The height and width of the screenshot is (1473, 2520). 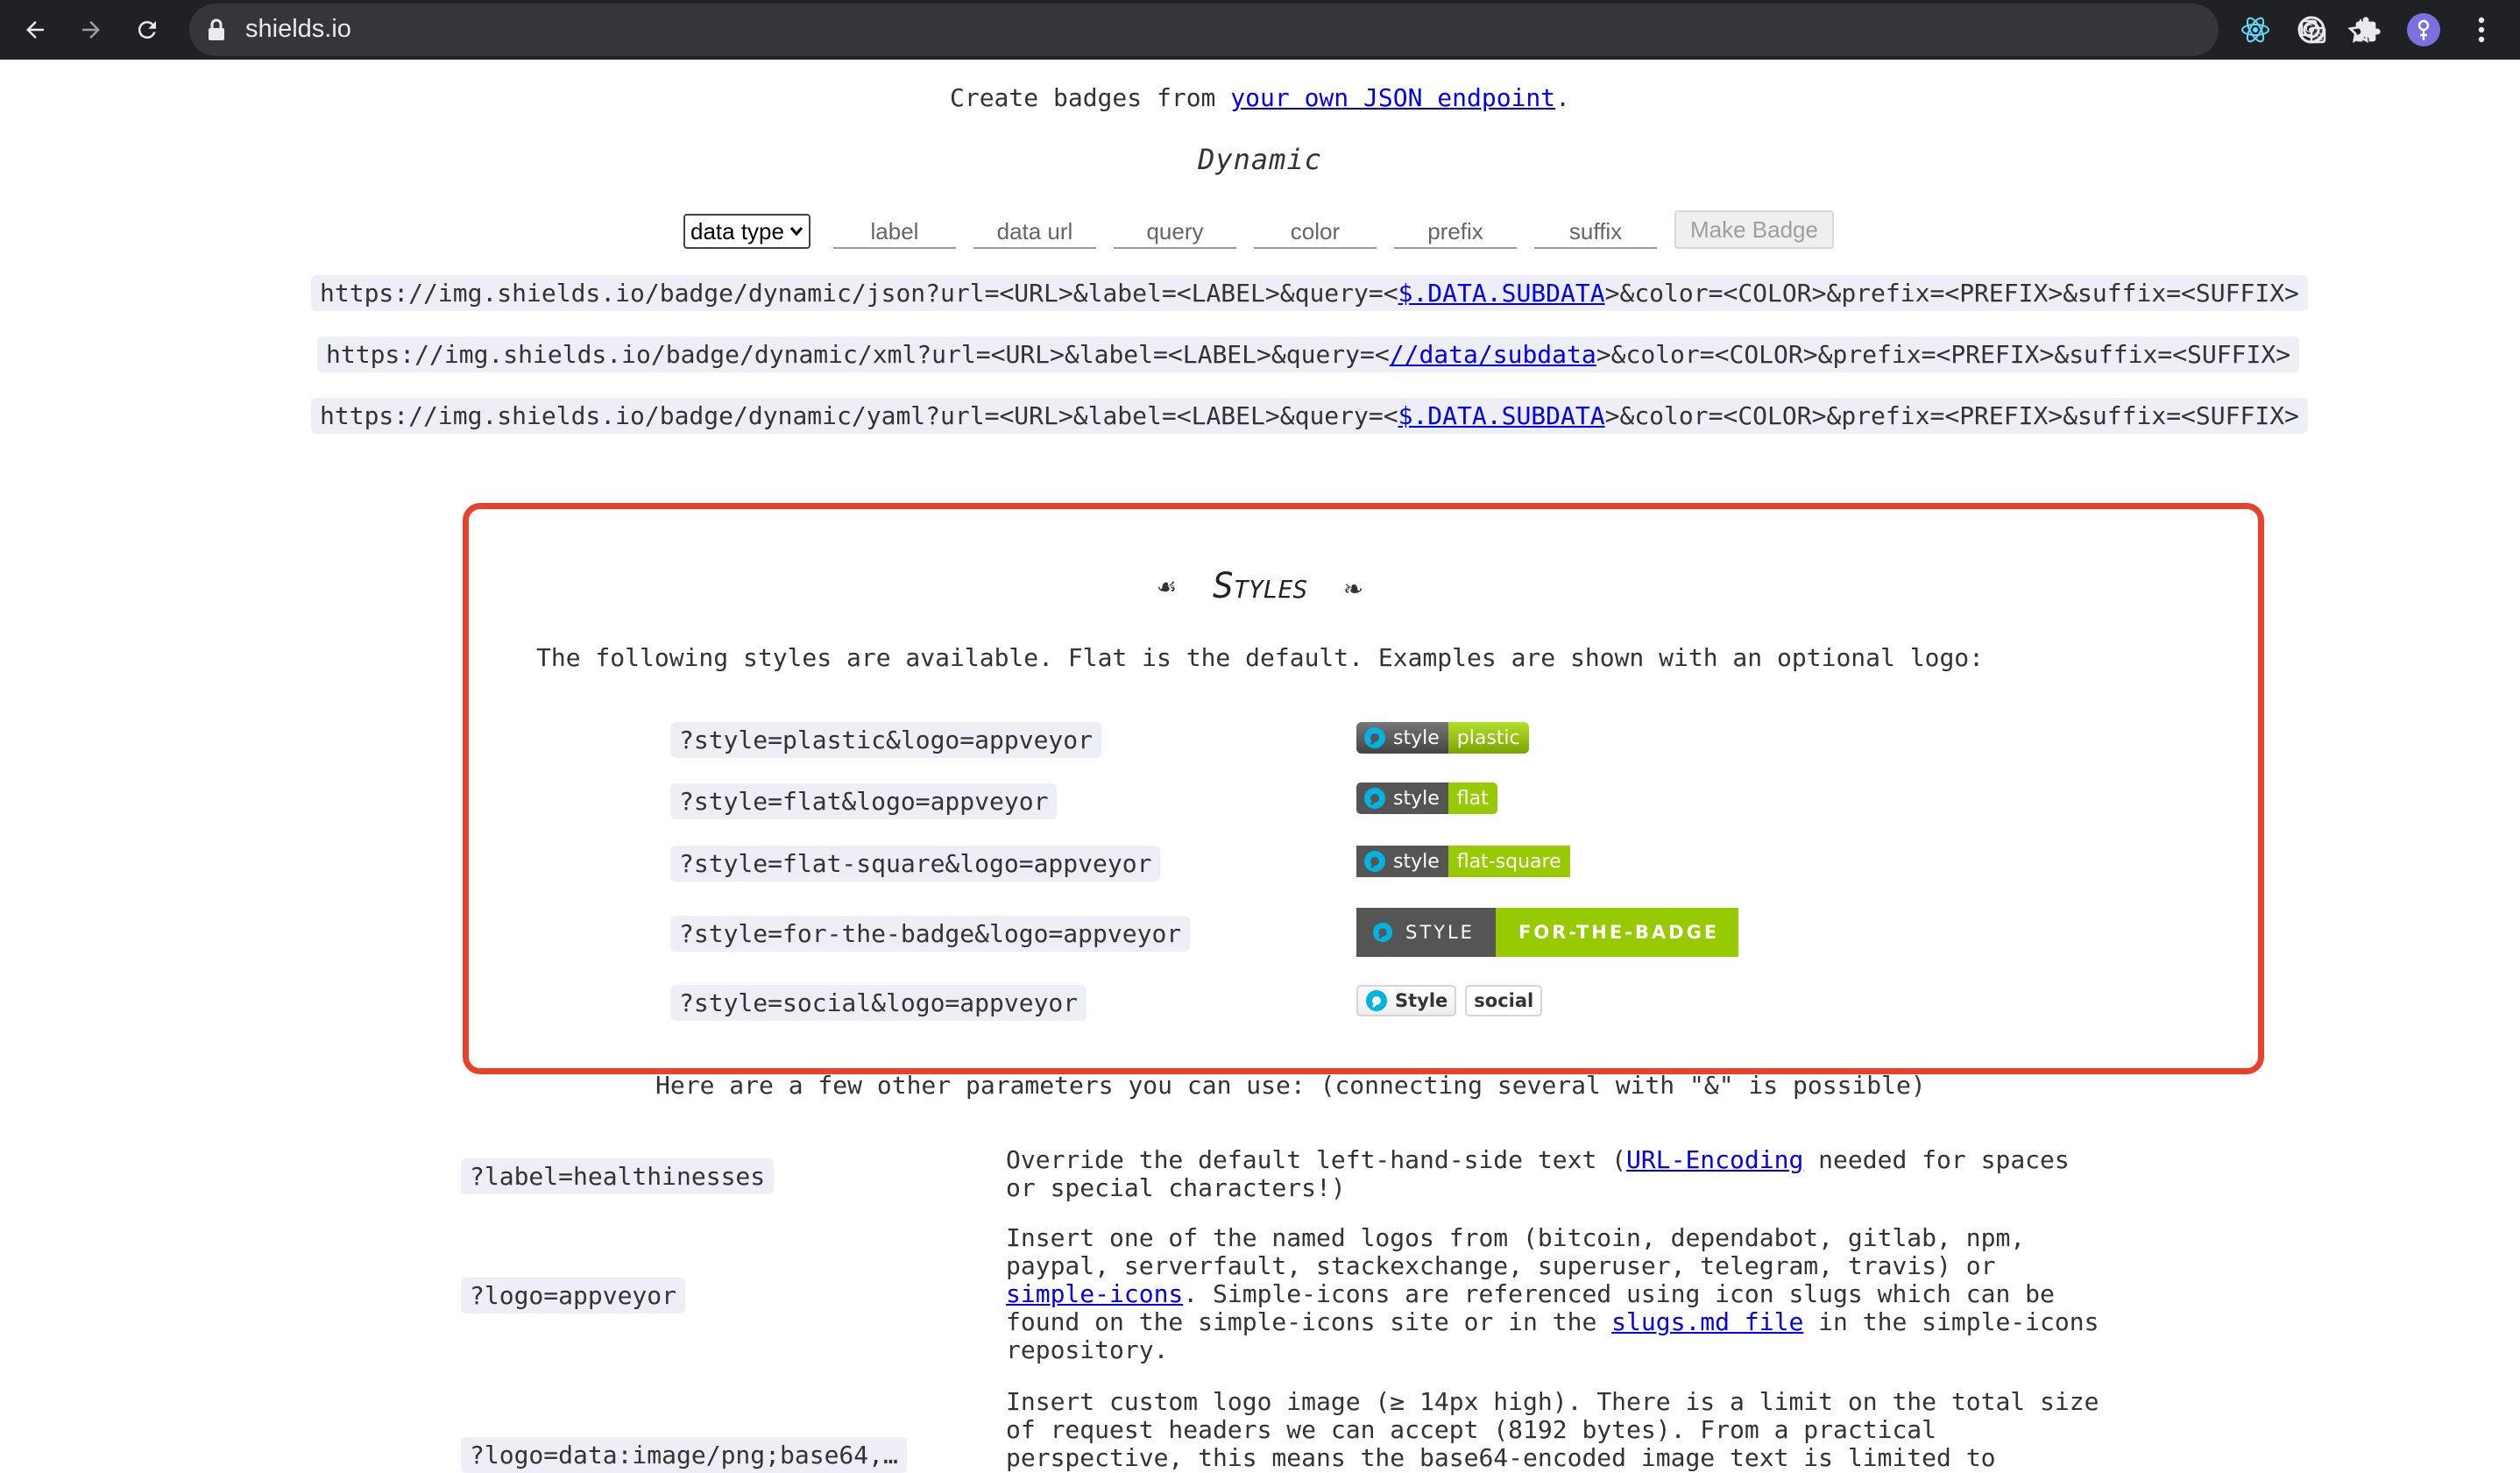 I want to click on target-extension-icon, so click(x=2311, y=30).